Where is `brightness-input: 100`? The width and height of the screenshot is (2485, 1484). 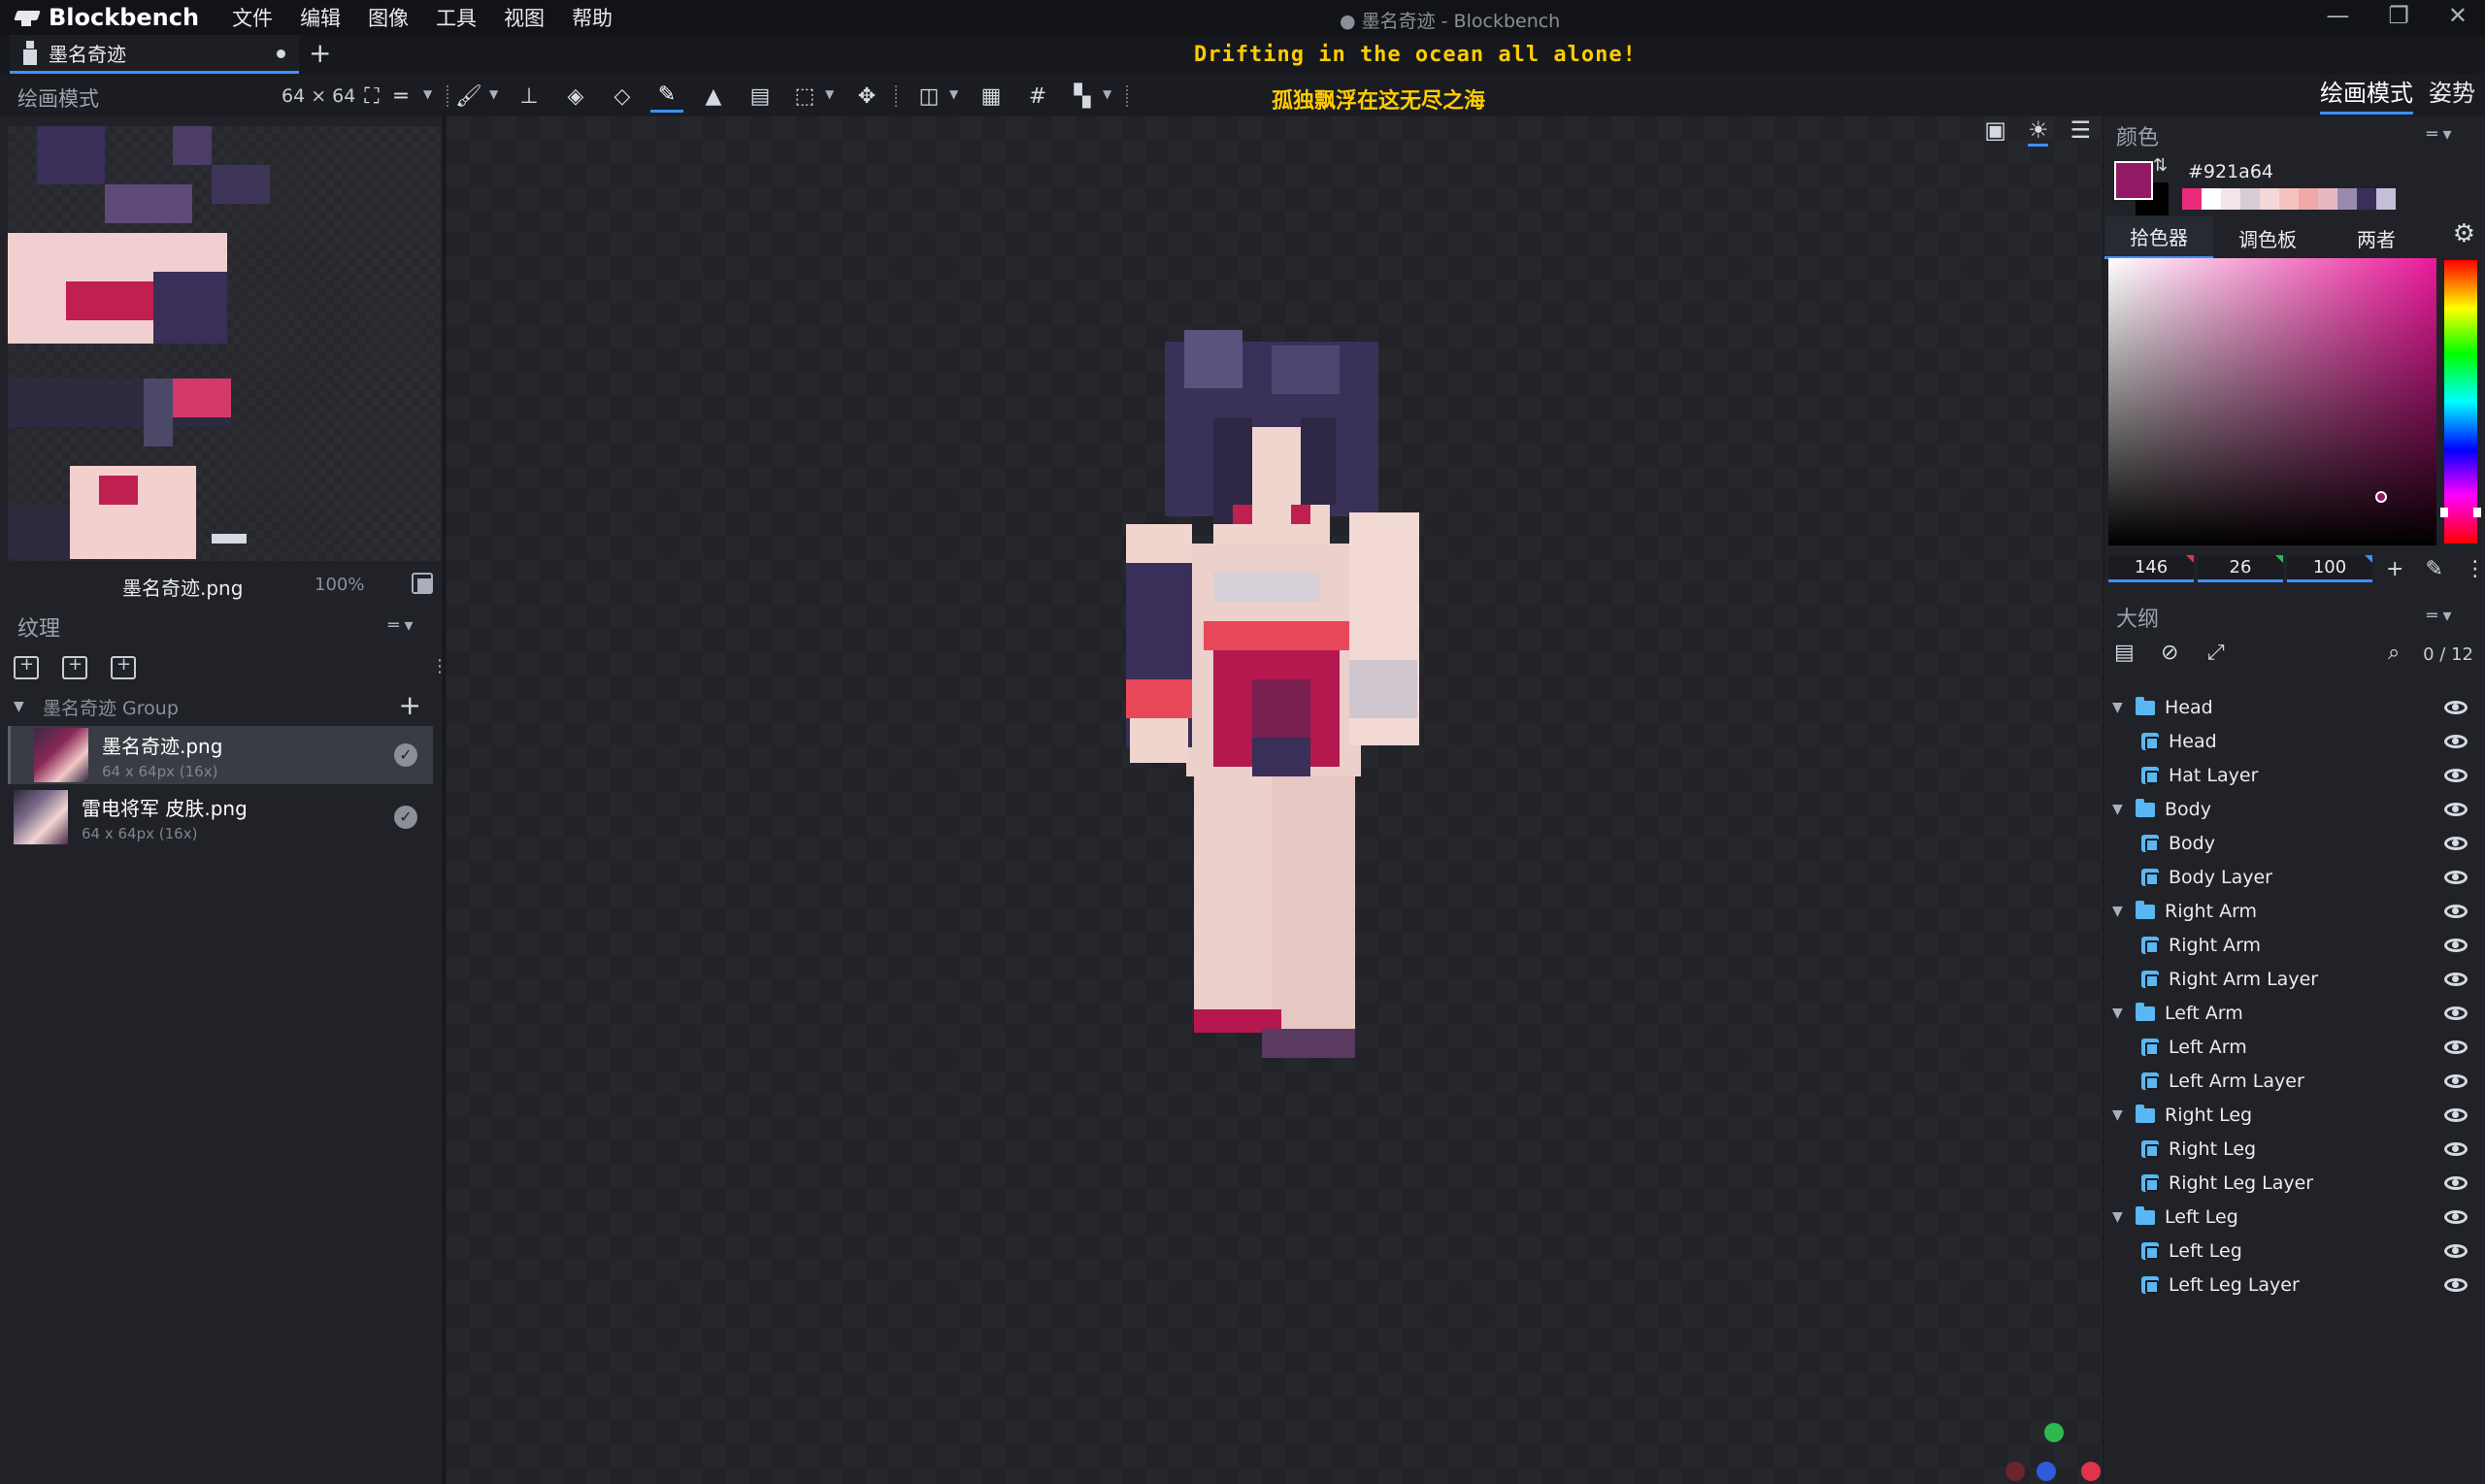
brightness-input: 100 is located at coordinates (2329, 568).